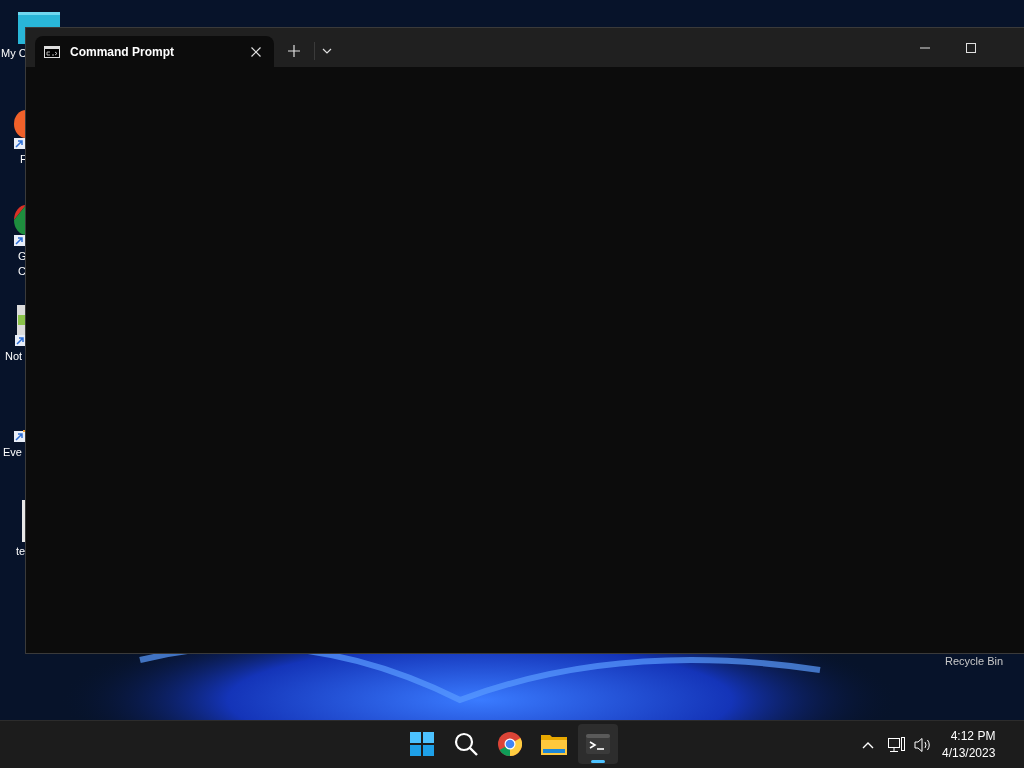 The width and height of the screenshot is (1024, 768). Describe the element at coordinates (294, 50) in the screenshot. I see `plus-icon` at that location.